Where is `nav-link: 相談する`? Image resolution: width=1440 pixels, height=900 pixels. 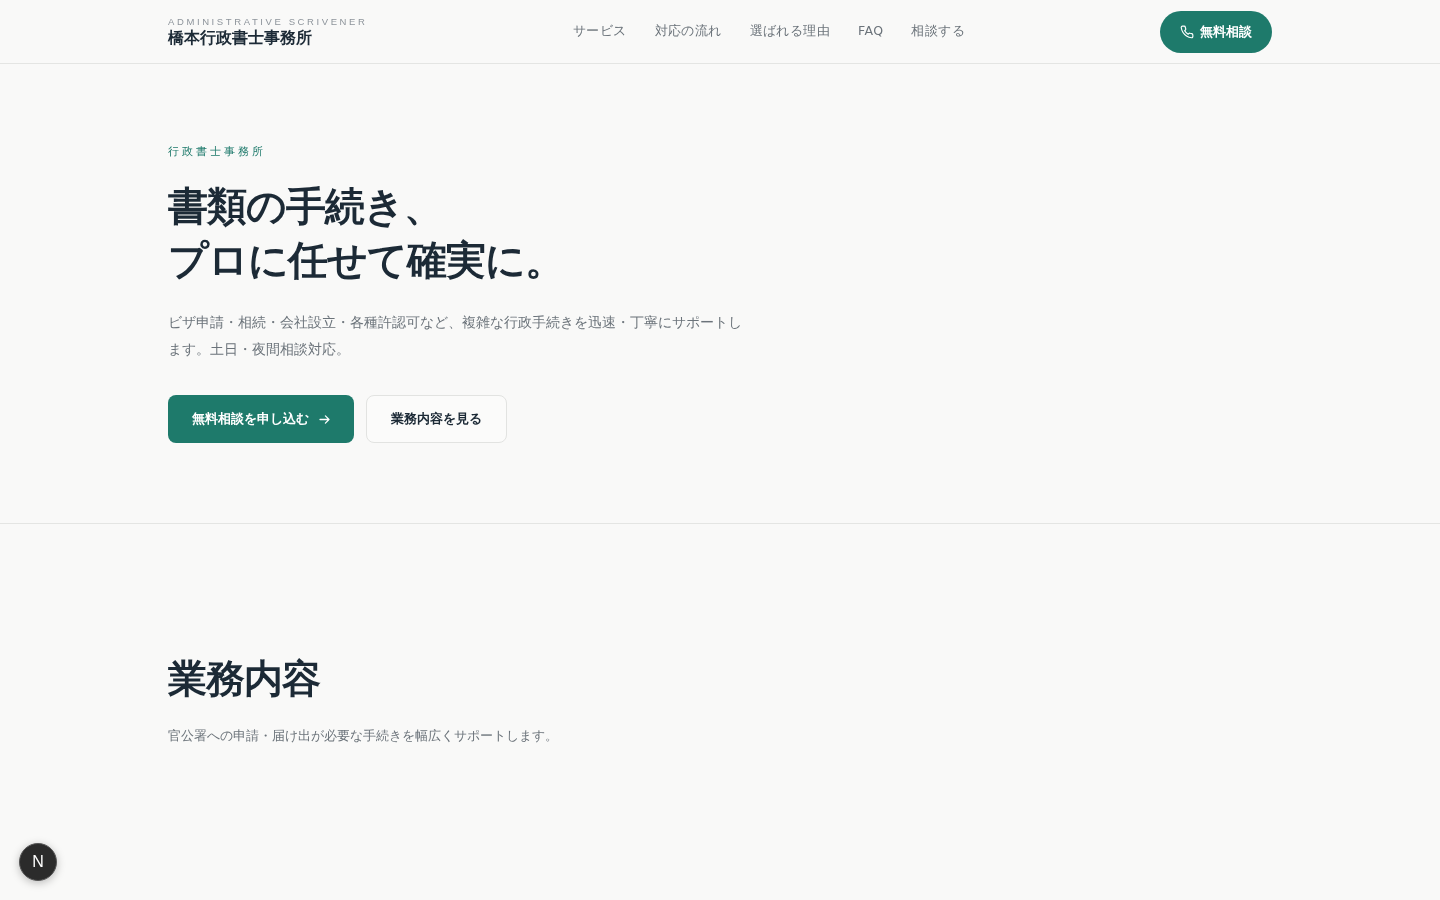
nav-link: 相談する is located at coordinates (938, 31).